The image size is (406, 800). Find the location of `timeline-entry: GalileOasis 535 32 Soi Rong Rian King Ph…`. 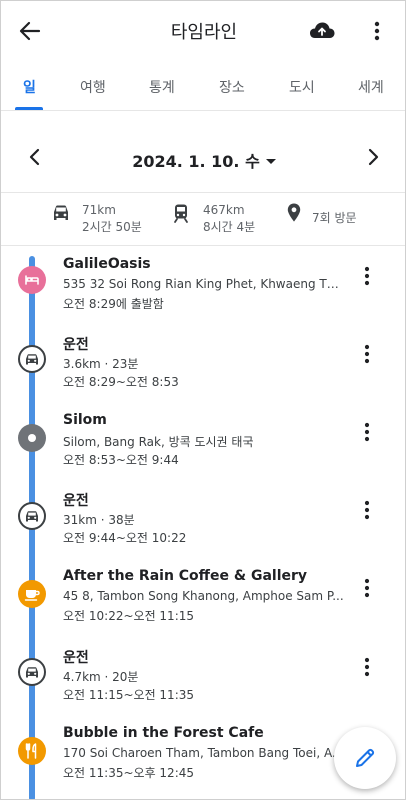

timeline-entry: GalileOasis 535 32 Soi Rong Rian King Ph… is located at coordinates (203, 295).